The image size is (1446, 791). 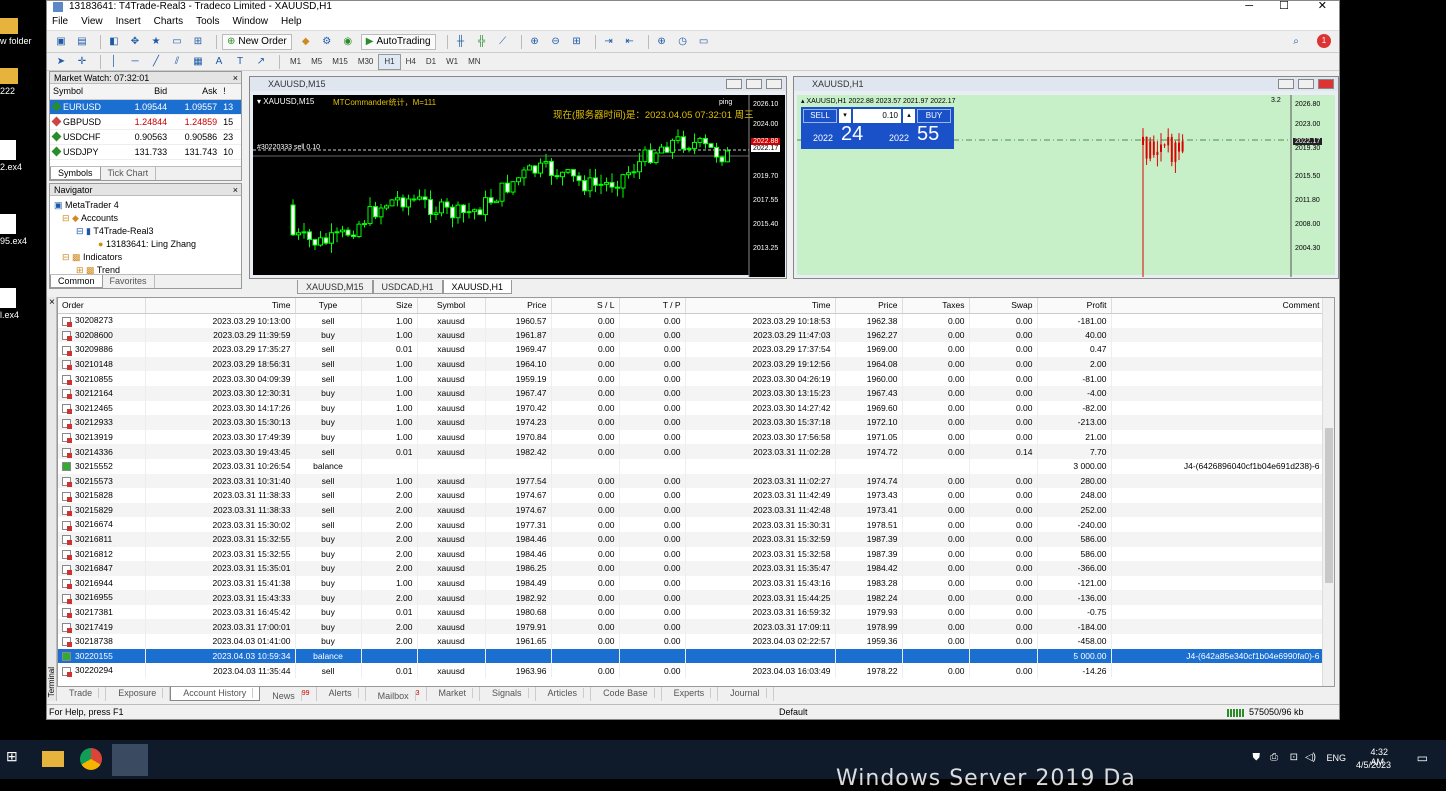 What do you see at coordinates (250, 21) in the screenshot?
I see `menu-window: Window` at bounding box center [250, 21].